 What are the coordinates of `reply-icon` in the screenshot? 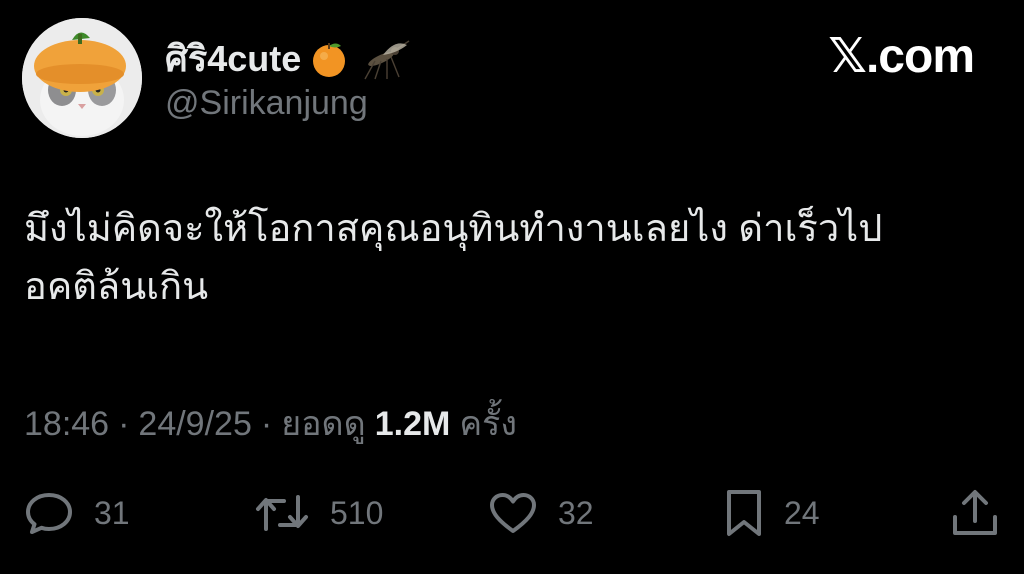 It's located at (49, 513).